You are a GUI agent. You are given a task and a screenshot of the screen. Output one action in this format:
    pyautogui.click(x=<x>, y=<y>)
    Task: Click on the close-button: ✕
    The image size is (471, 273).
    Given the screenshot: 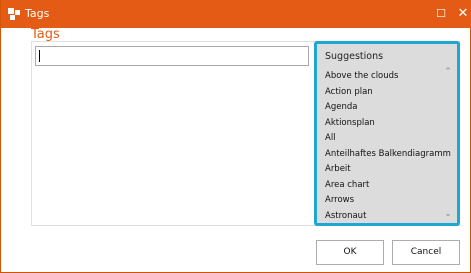 What is the action you would take?
    pyautogui.click(x=461, y=14)
    